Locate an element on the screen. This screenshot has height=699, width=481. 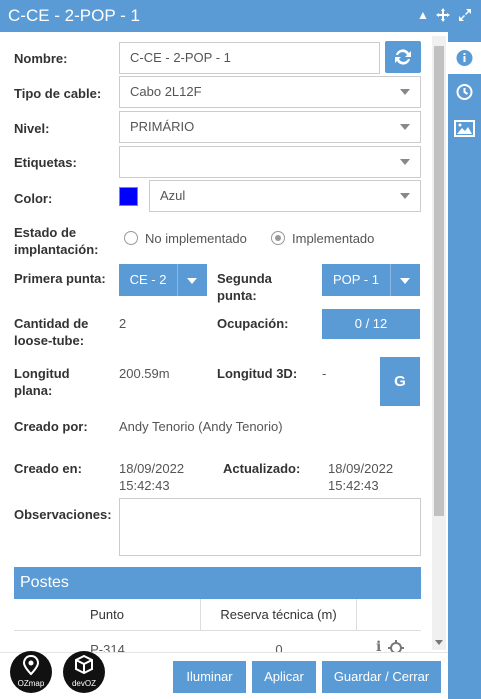
segunda-punta-dropdown: POP - 1 is located at coordinates (371, 280).